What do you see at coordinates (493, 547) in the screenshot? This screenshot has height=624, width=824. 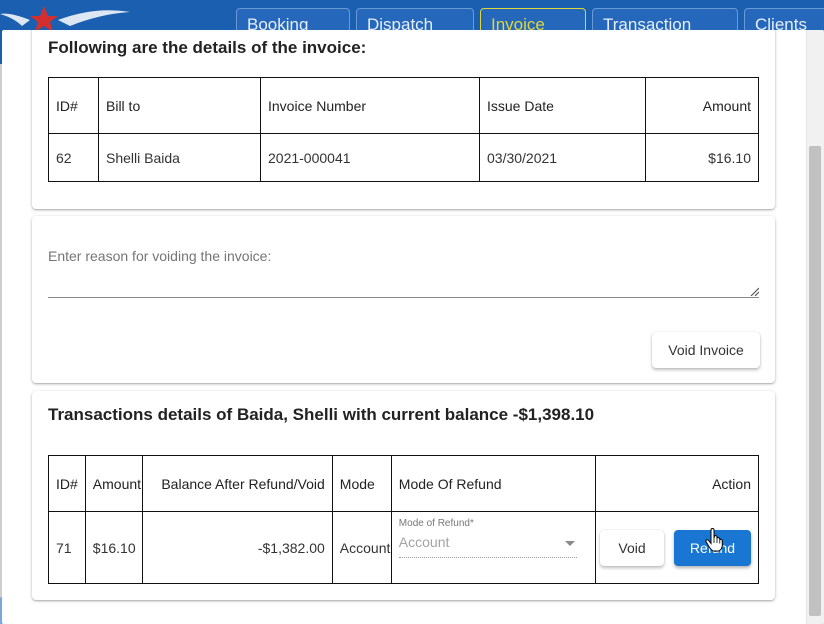 I see `mode-of-refund-select: Mode of Refund* Account` at bounding box center [493, 547].